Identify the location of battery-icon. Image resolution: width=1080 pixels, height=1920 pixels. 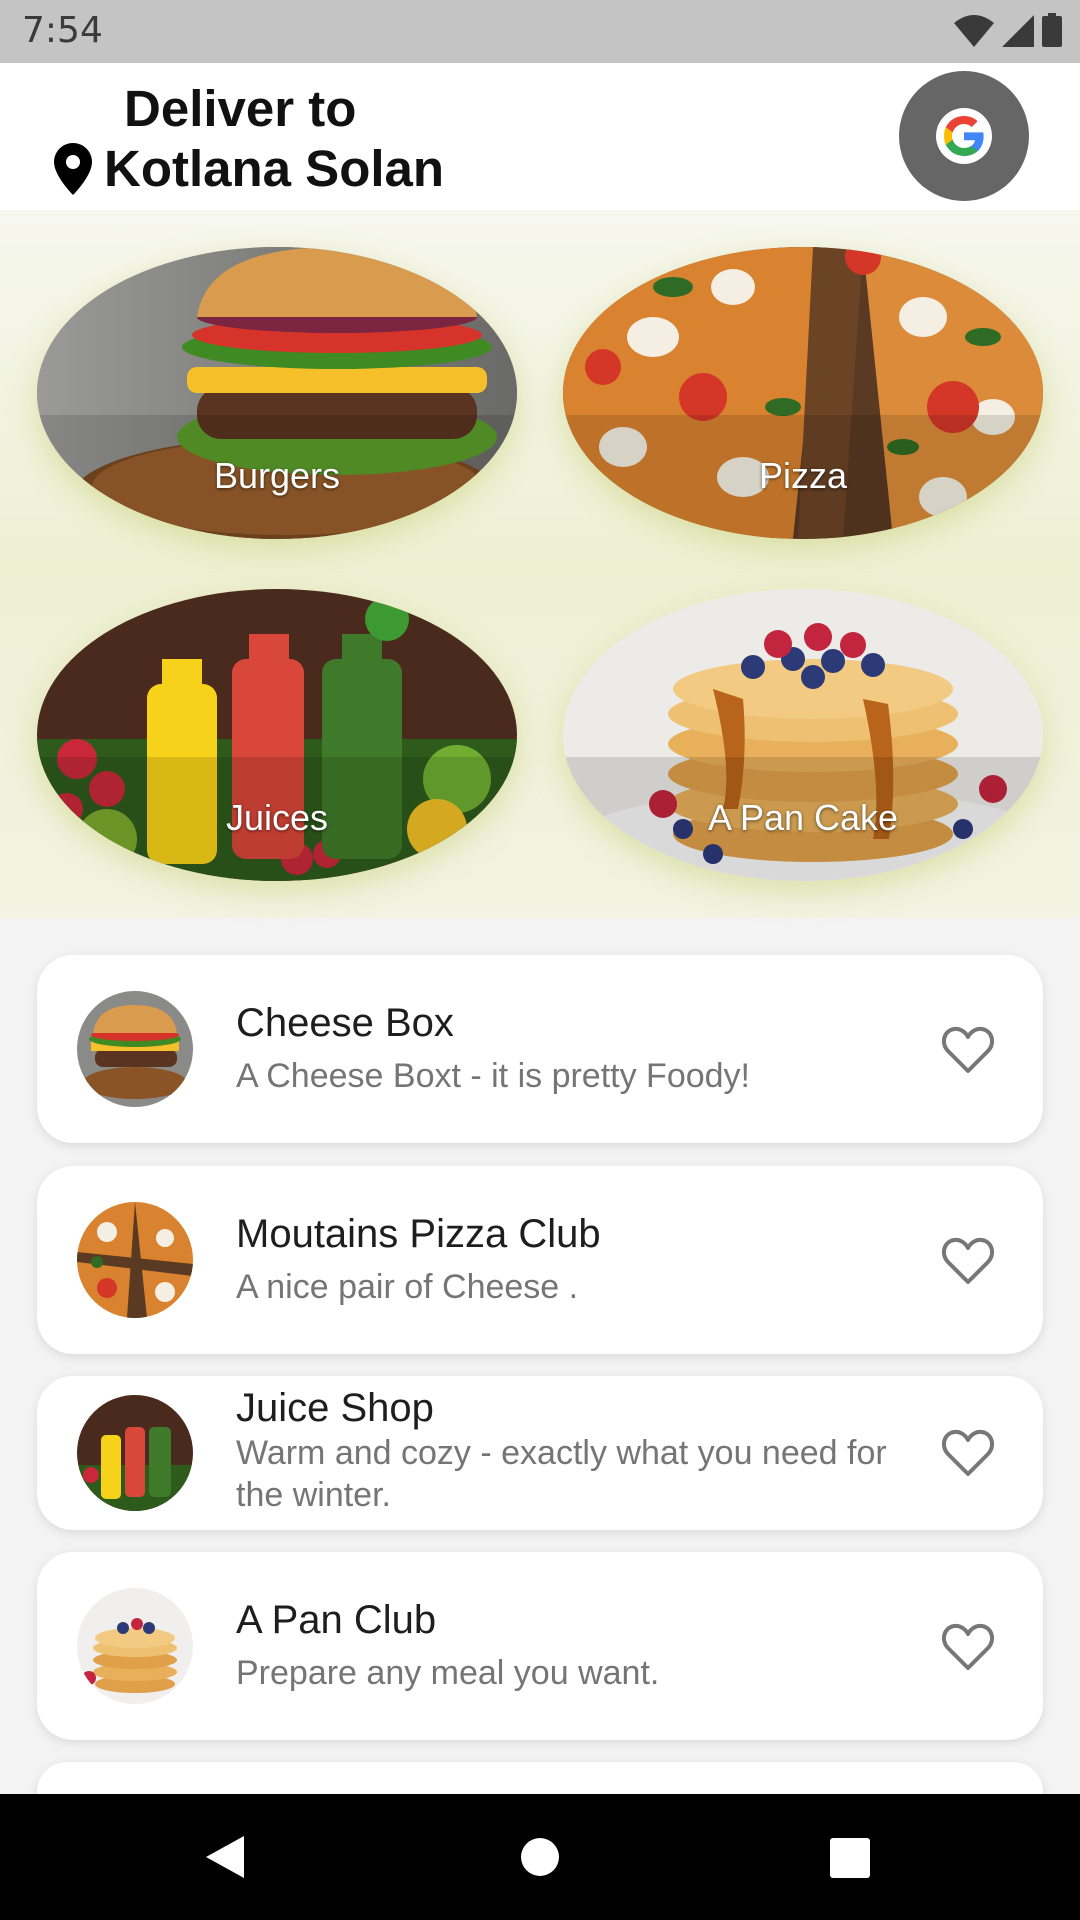
(1052, 30).